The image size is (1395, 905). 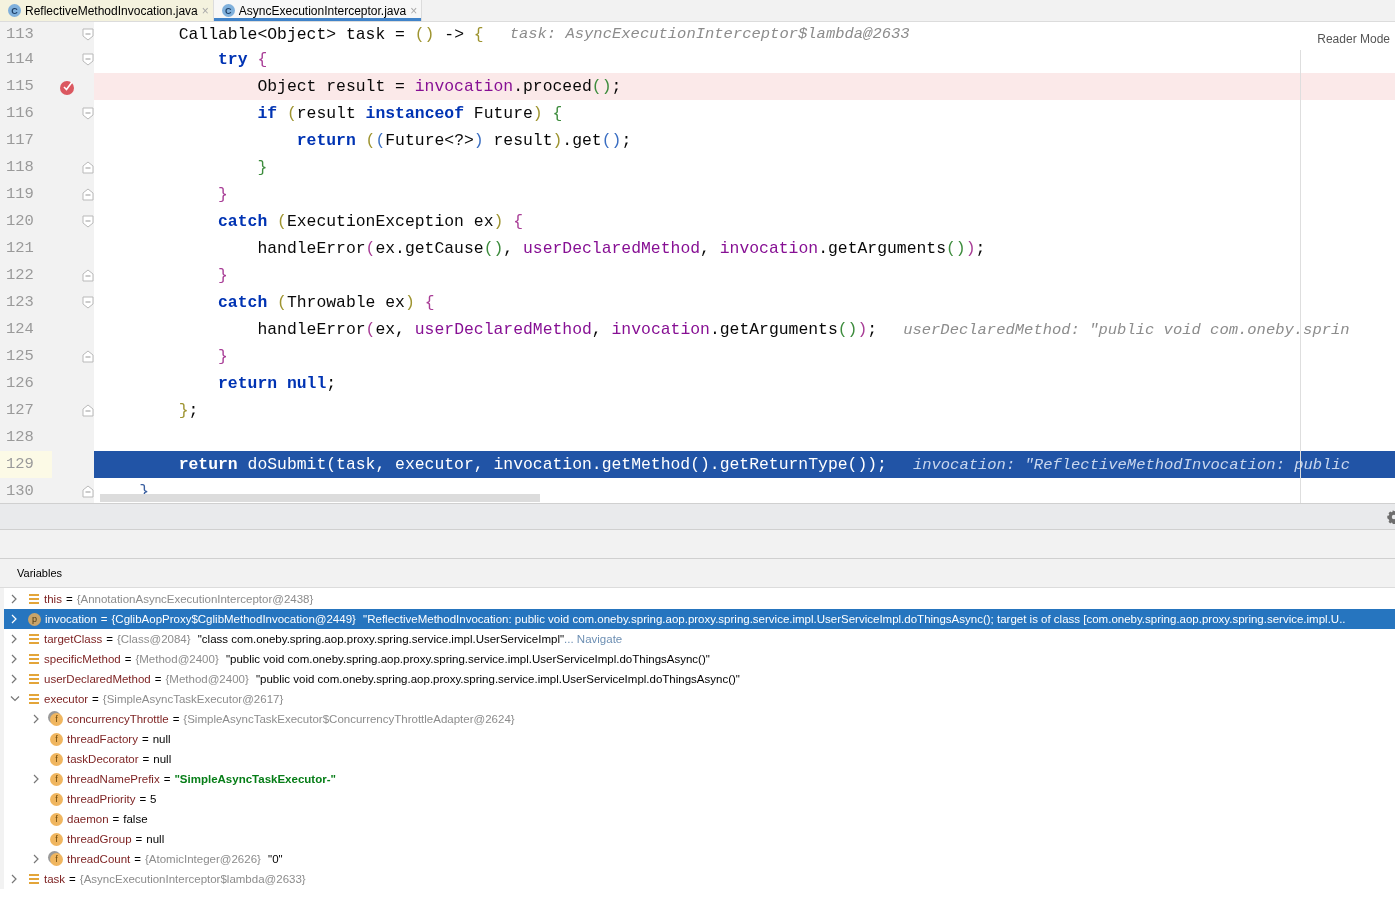 I want to click on line-number: 113, so click(x=20, y=34).